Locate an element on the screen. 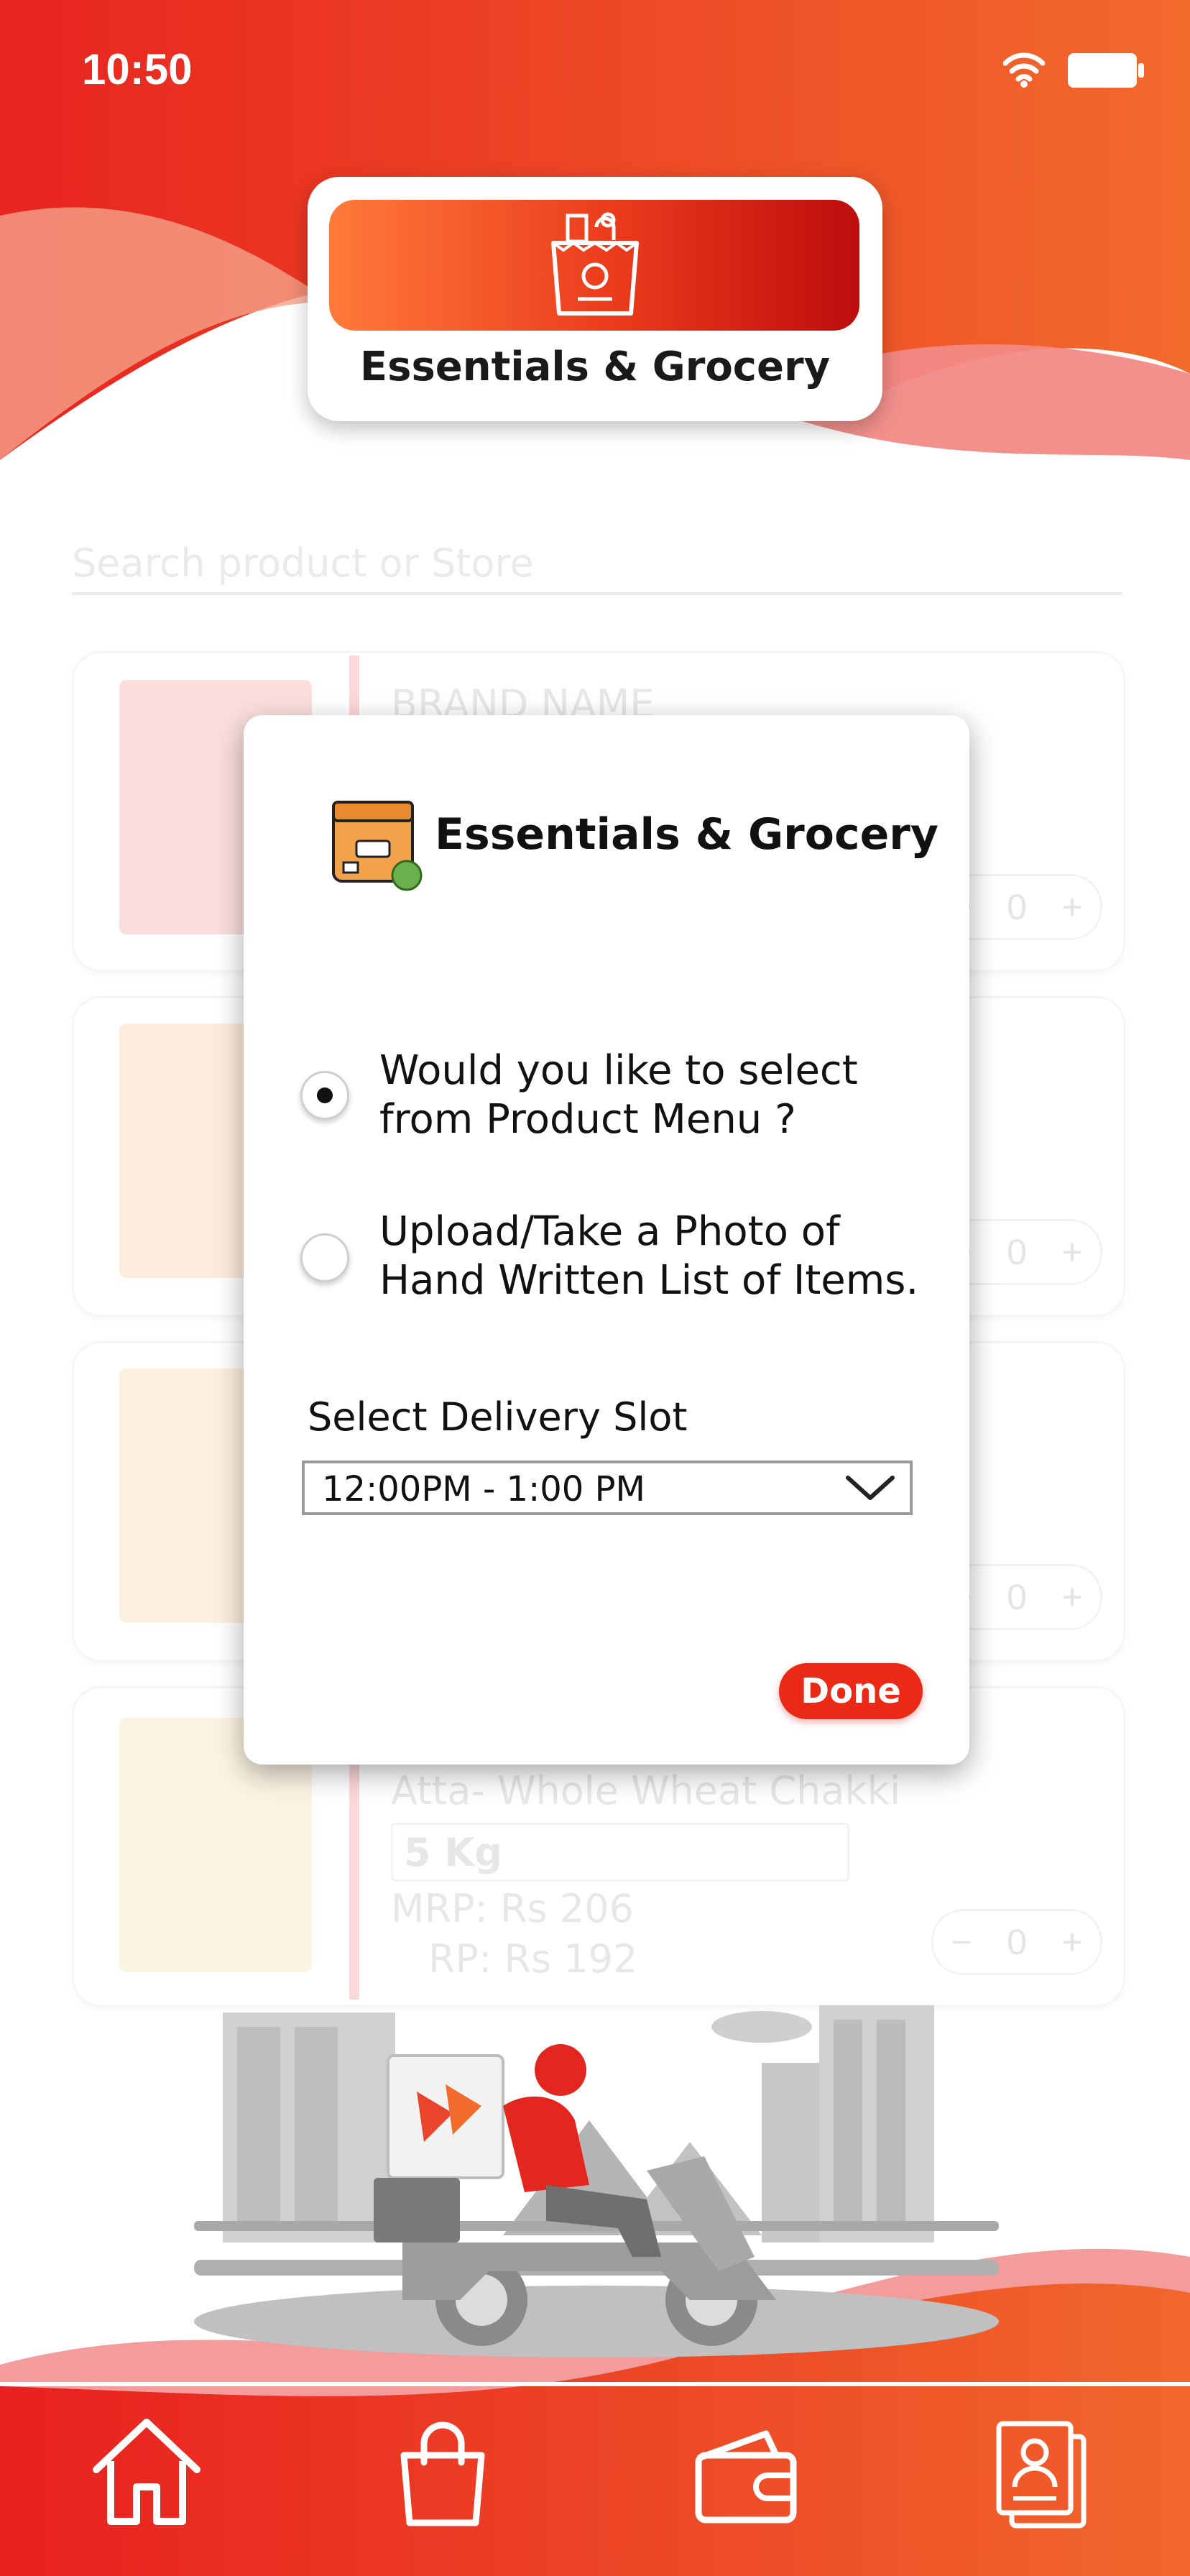  status-time: 10:50 is located at coordinates (137, 69).